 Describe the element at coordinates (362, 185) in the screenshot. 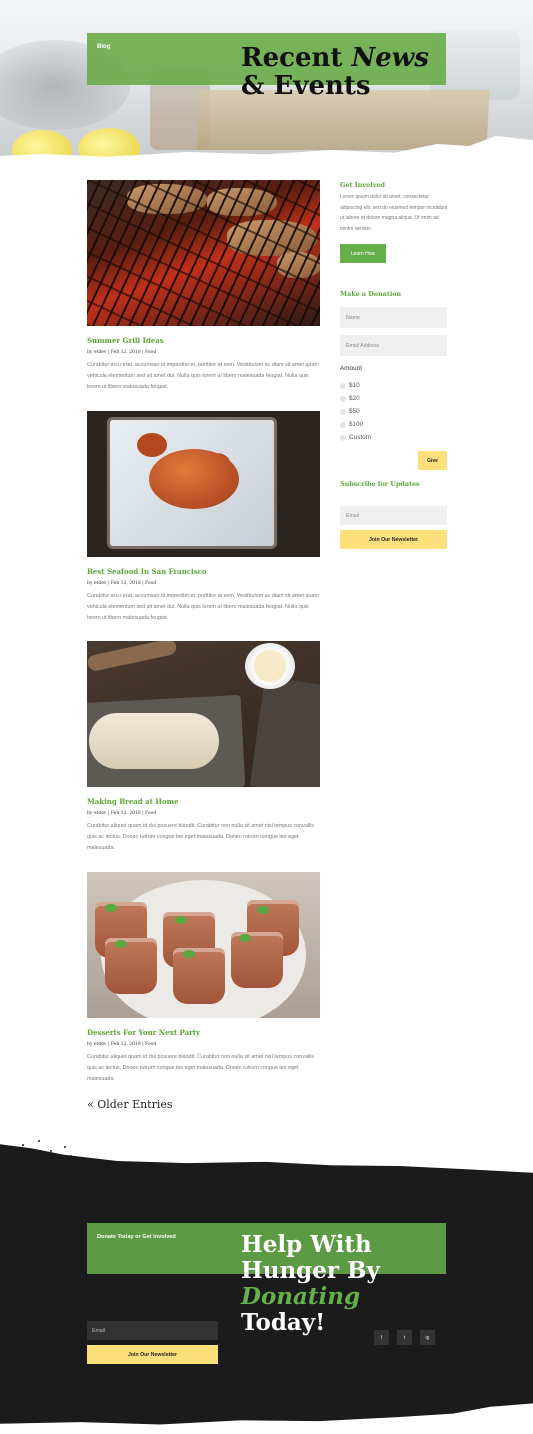

I see `get-involved-heading: Get Involved` at that location.